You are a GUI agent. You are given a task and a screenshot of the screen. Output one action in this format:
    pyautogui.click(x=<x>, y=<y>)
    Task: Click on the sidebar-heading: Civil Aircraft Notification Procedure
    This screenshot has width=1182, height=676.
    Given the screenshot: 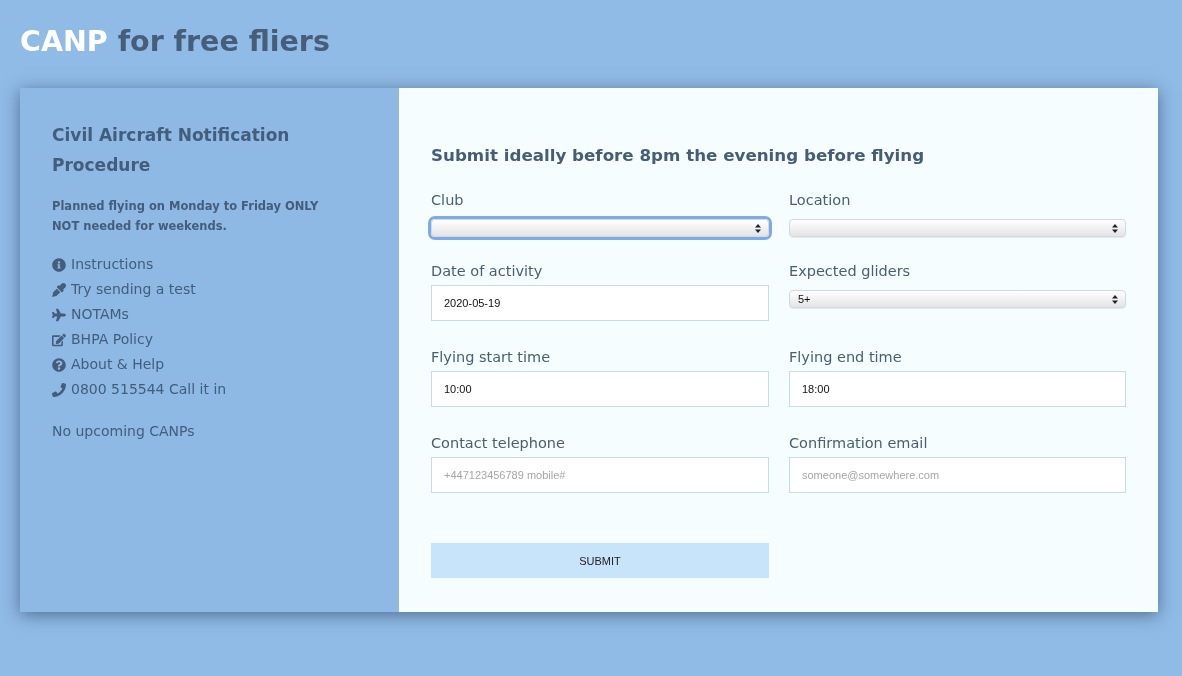 What is the action you would take?
    pyautogui.click(x=171, y=150)
    